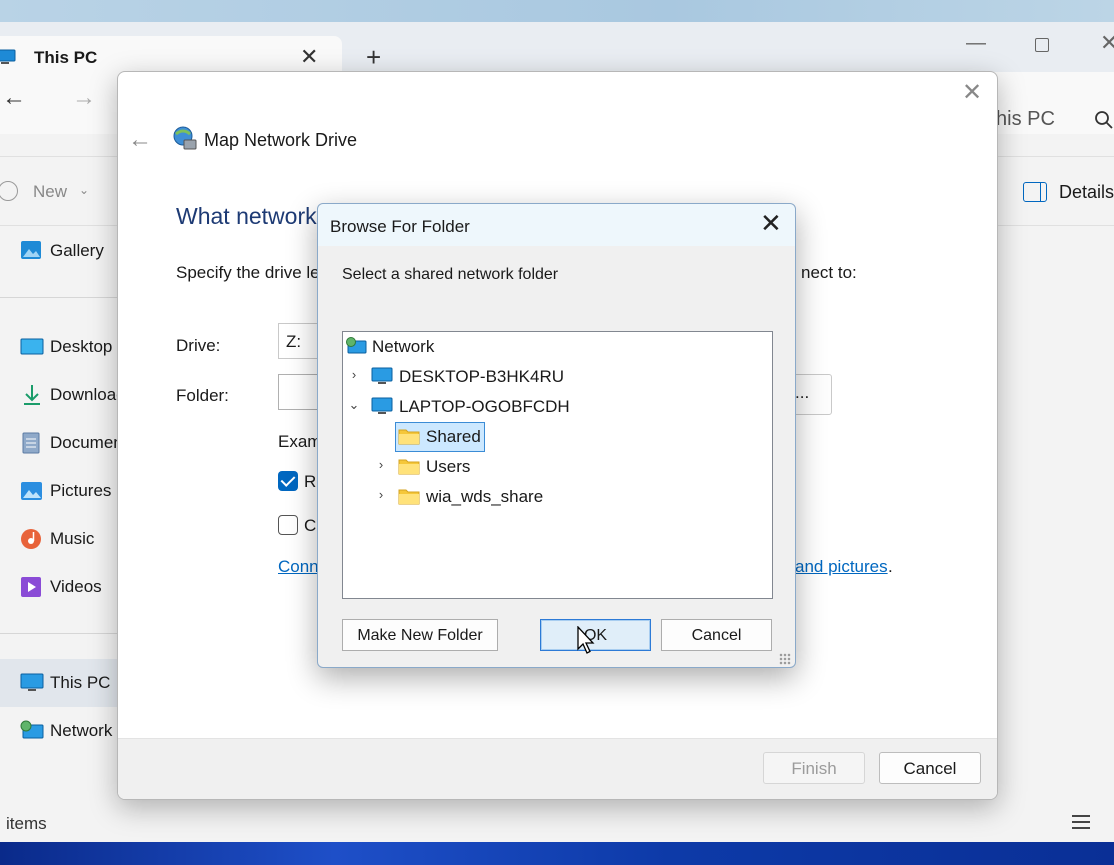 The image size is (1114, 865). Describe the element at coordinates (32, 395) in the screenshot. I see `download-icon` at that location.